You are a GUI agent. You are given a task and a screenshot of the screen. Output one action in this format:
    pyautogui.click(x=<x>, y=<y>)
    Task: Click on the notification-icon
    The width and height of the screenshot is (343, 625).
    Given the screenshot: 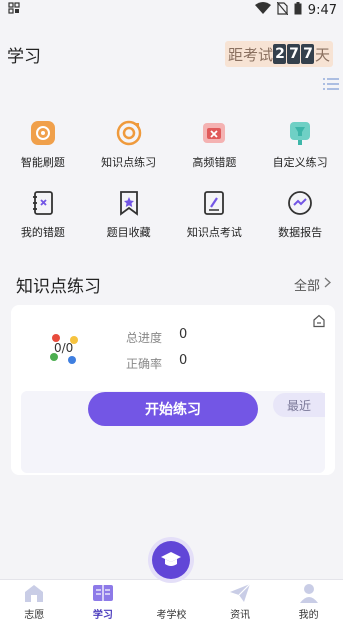 What is the action you would take?
    pyautogui.click(x=14, y=10)
    